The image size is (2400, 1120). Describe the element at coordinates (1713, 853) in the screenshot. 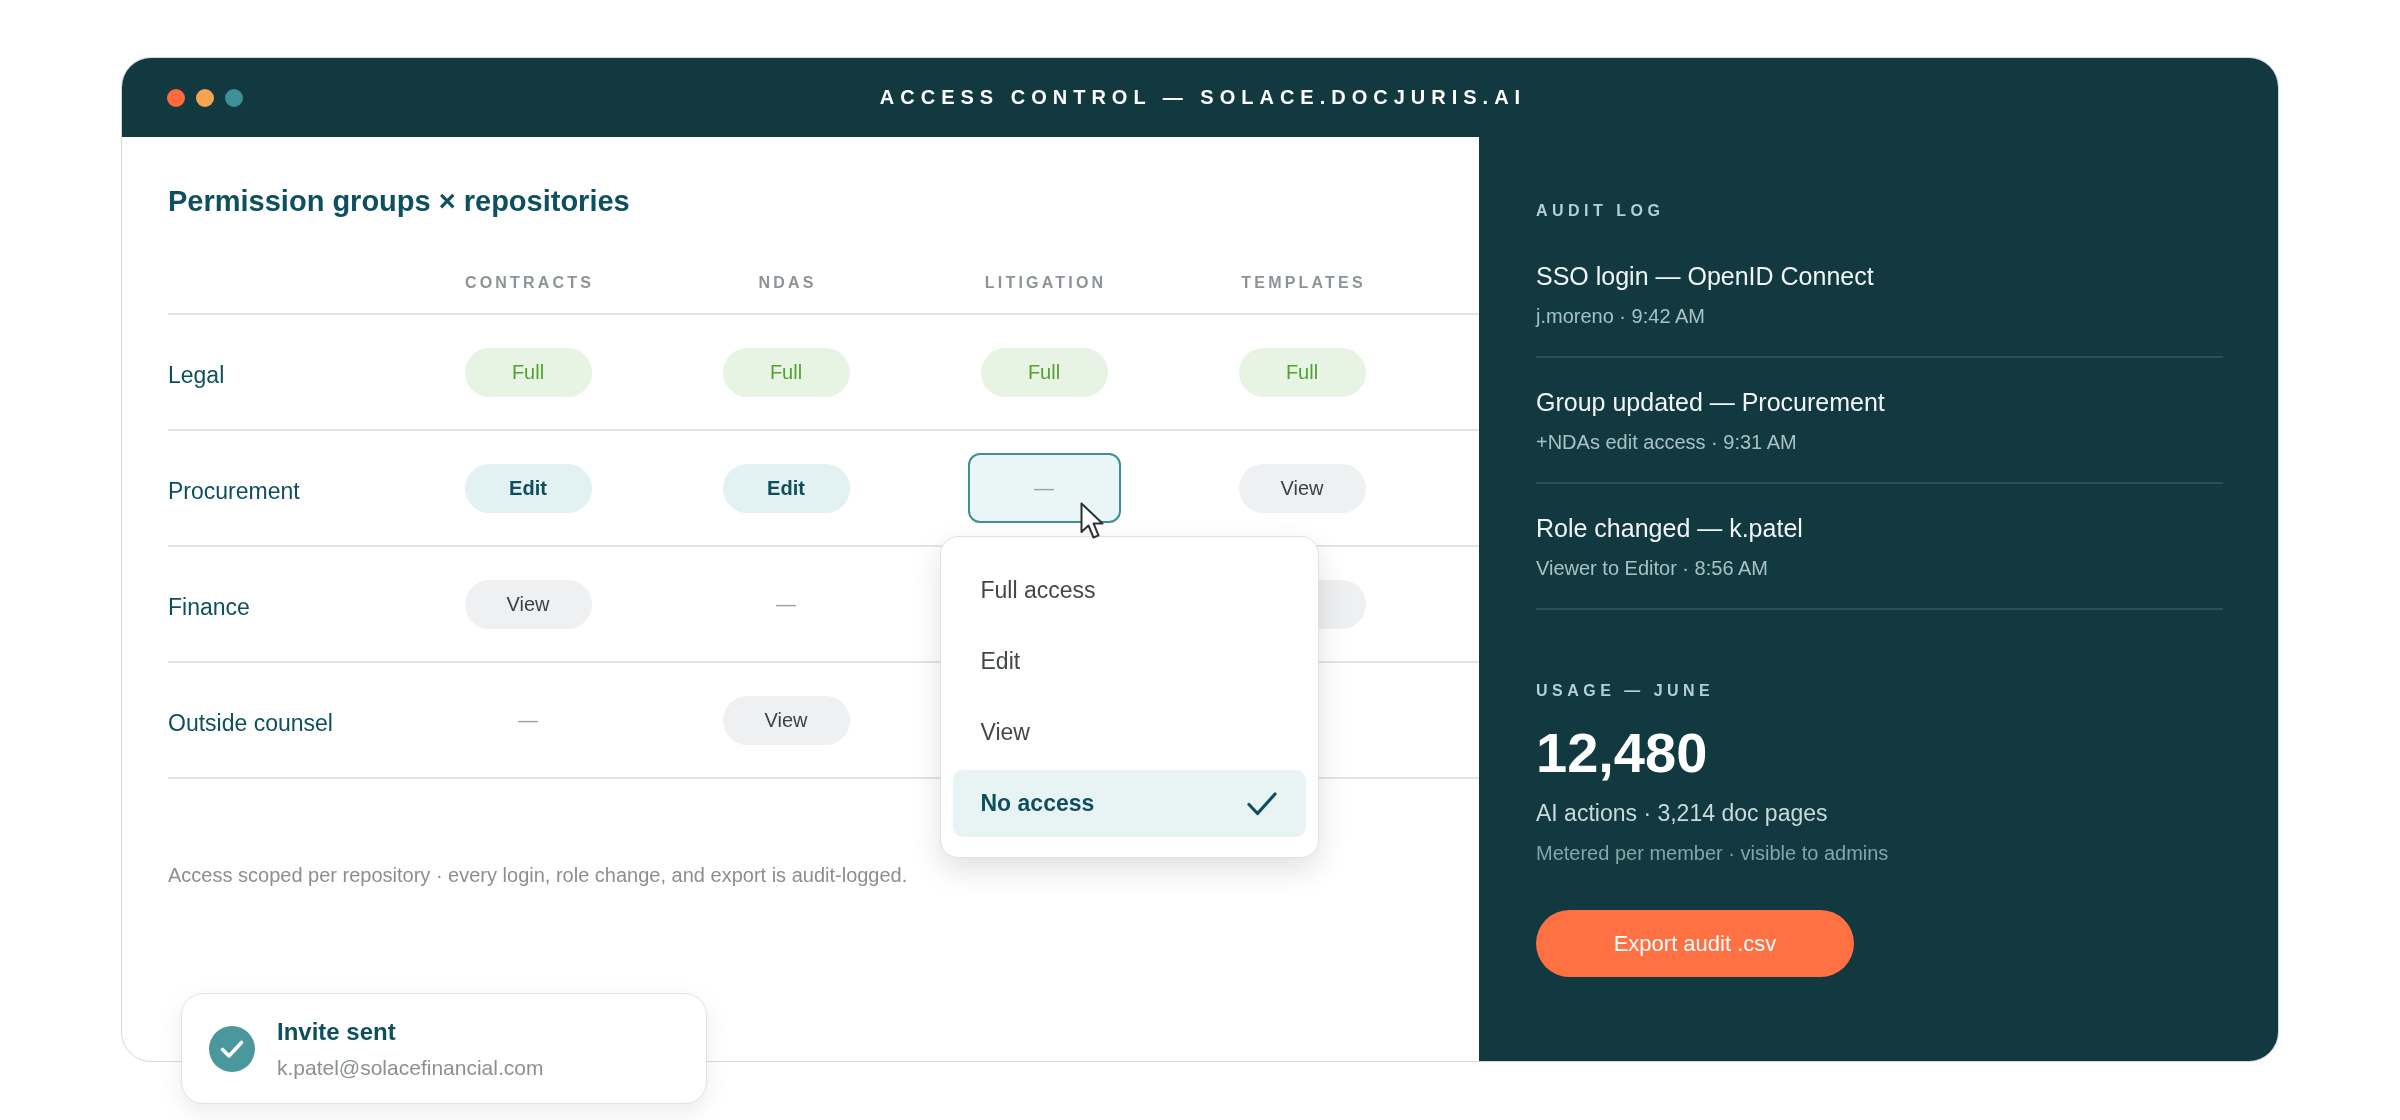

I see `usage-note: Metered per member · visible to admins` at that location.